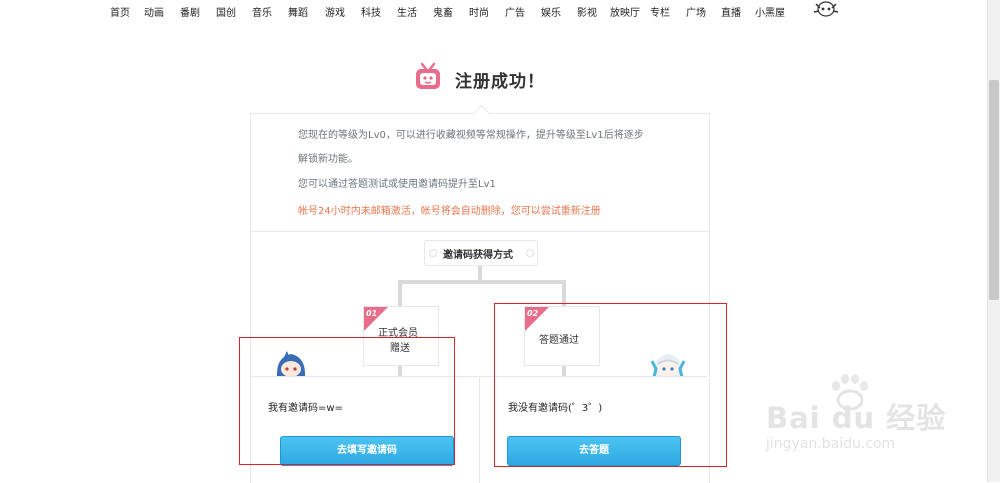 Image resolution: width=1000 pixels, height=483 pixels. What do you see at coordinates (515, 11) in the screenshot?
I see `nav-item-ads: 广告` at bounding box center [515, 11].